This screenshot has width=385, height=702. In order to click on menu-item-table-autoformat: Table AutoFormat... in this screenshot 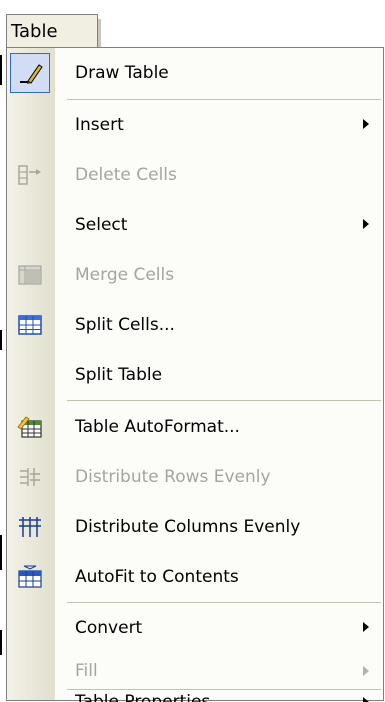, I will do `click(195, 427)`.